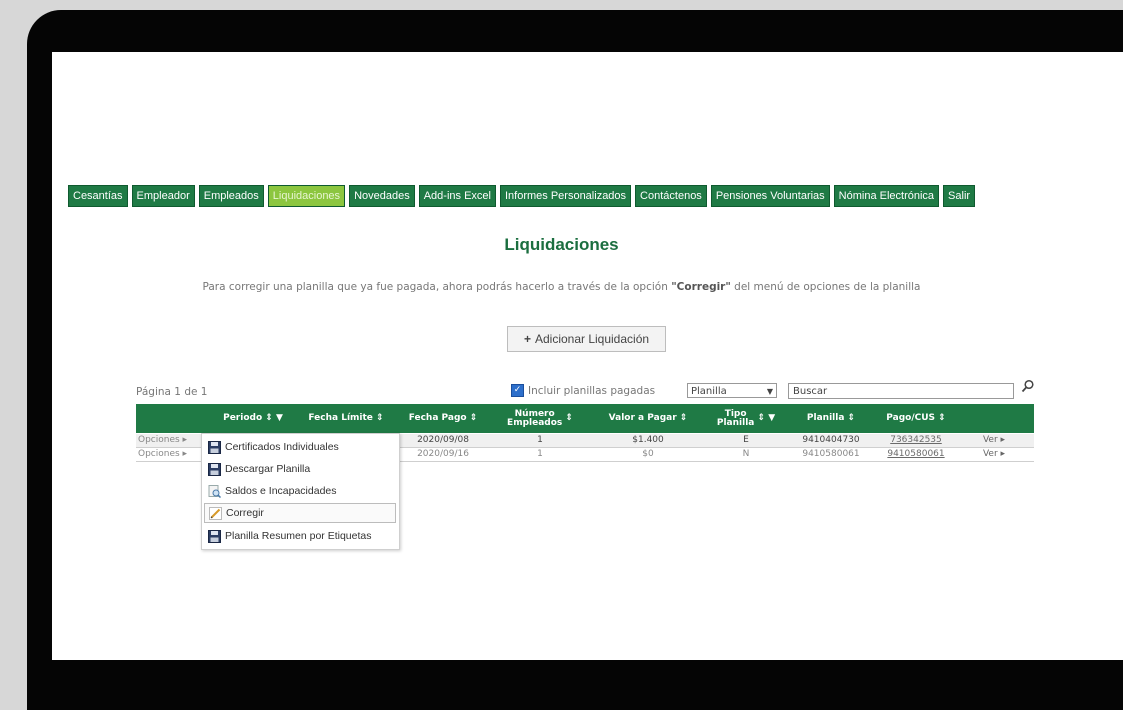 This screenshot has height=710, width=1123. Describe the element at coordinates (701, 287) in the screenshot. I see `note-text-bold: "Corregir"` at that location.